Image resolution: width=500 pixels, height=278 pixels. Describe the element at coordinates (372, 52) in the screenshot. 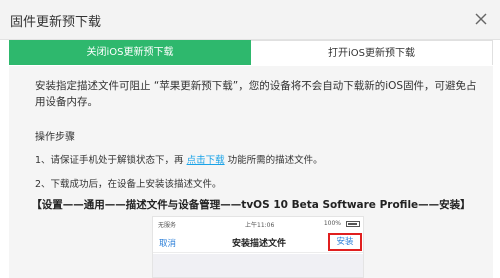

I see `tab-enable-preload: 打开iOS更新预下载` at that location.